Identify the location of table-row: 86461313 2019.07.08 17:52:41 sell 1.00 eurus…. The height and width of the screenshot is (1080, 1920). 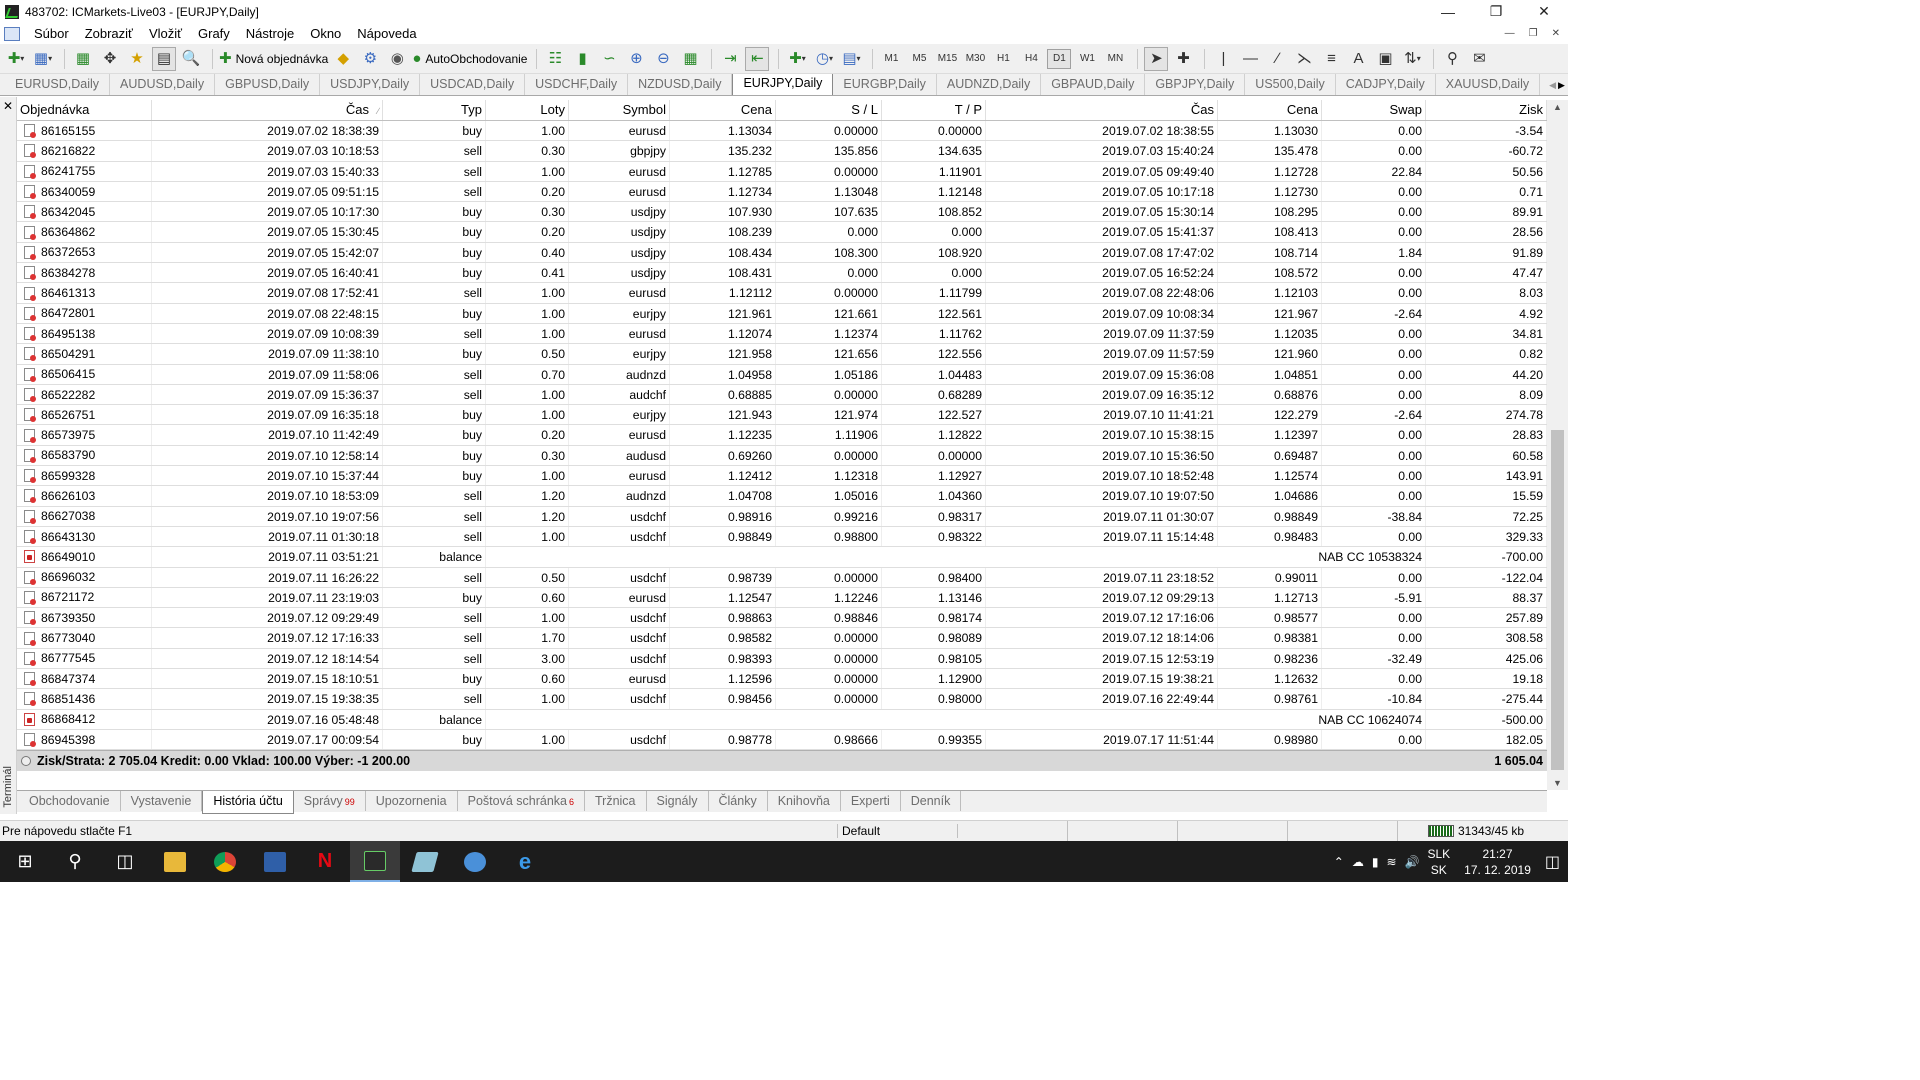
(782, 293).